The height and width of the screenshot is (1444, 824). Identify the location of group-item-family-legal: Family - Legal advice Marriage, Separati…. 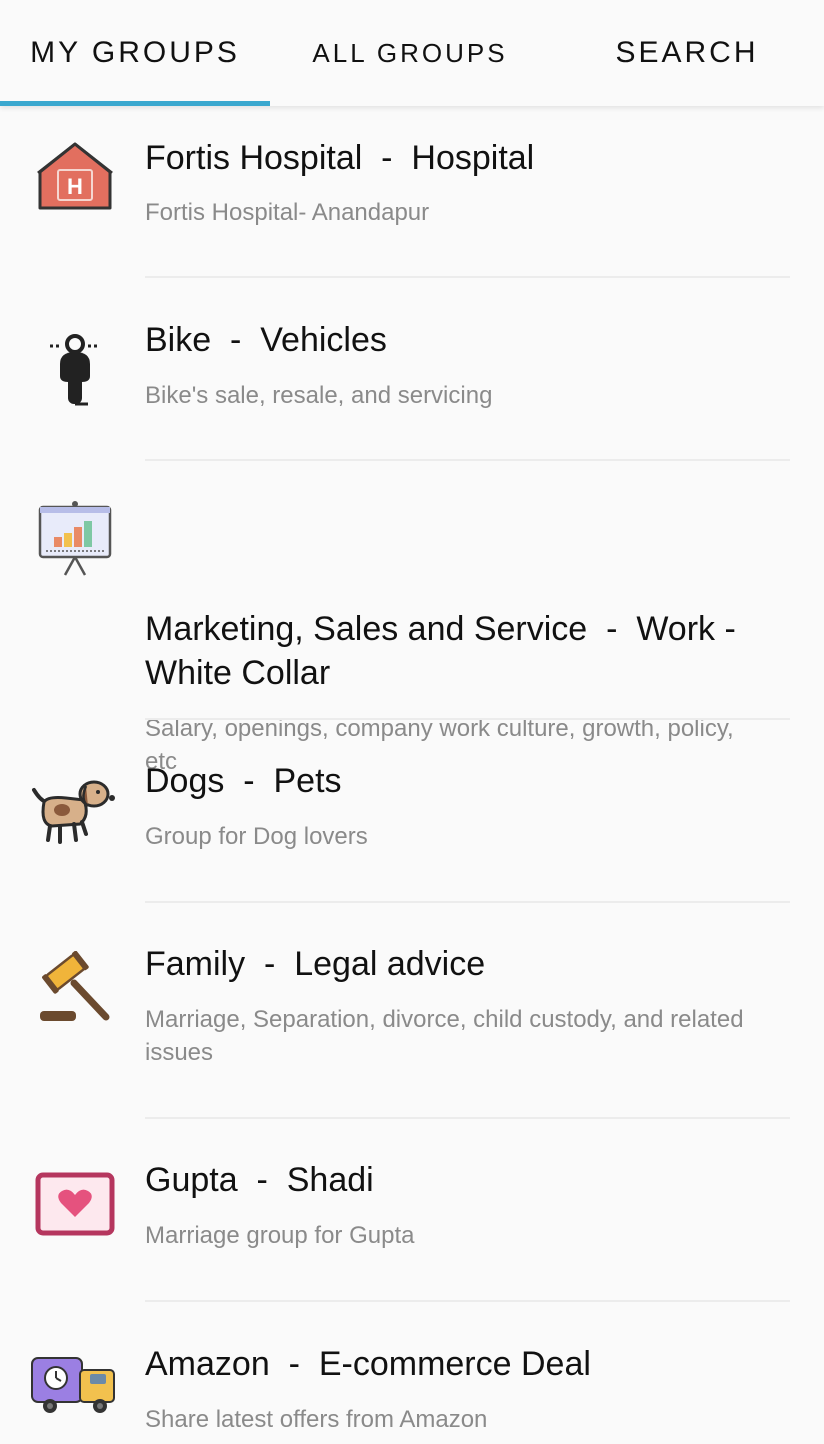
(412, 1011).